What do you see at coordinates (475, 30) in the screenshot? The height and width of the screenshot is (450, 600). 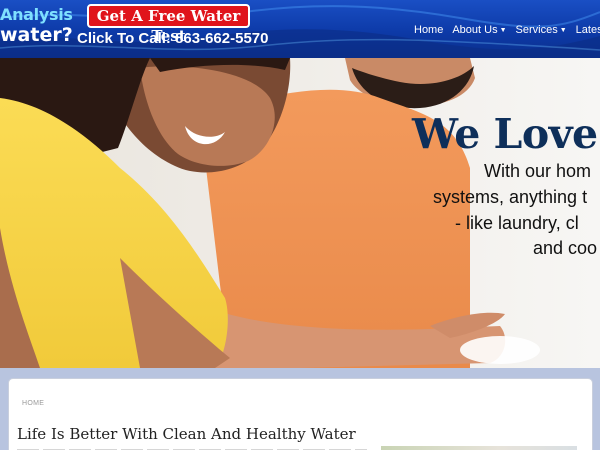 I see `nav-about-us-label: About Us` at bounding box center [475, 30].